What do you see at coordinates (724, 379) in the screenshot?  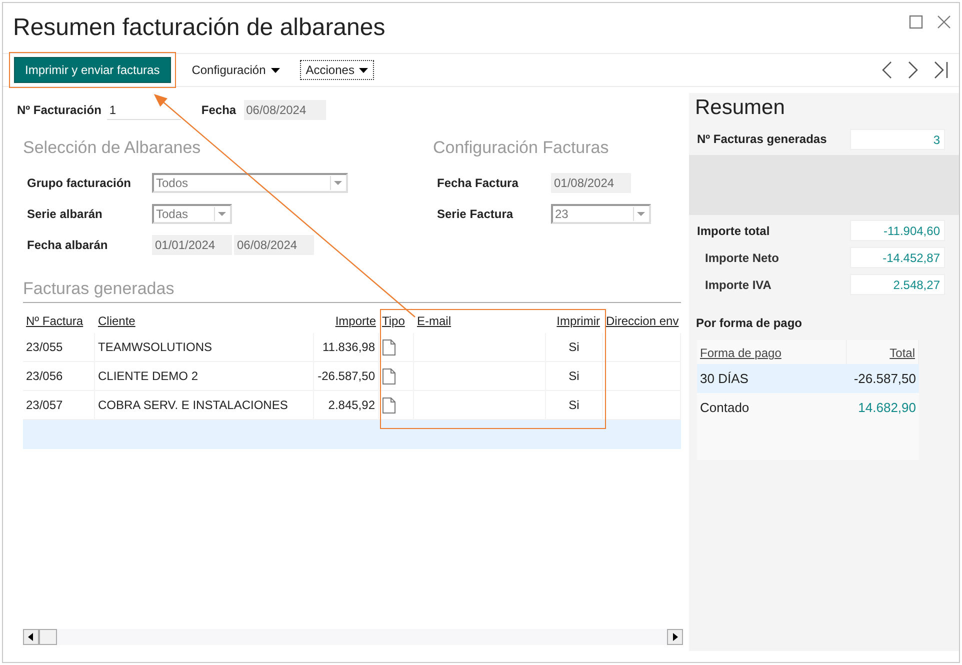 I see `table-cell-text: 30 DÍAS` at bounding box center [724, 379].